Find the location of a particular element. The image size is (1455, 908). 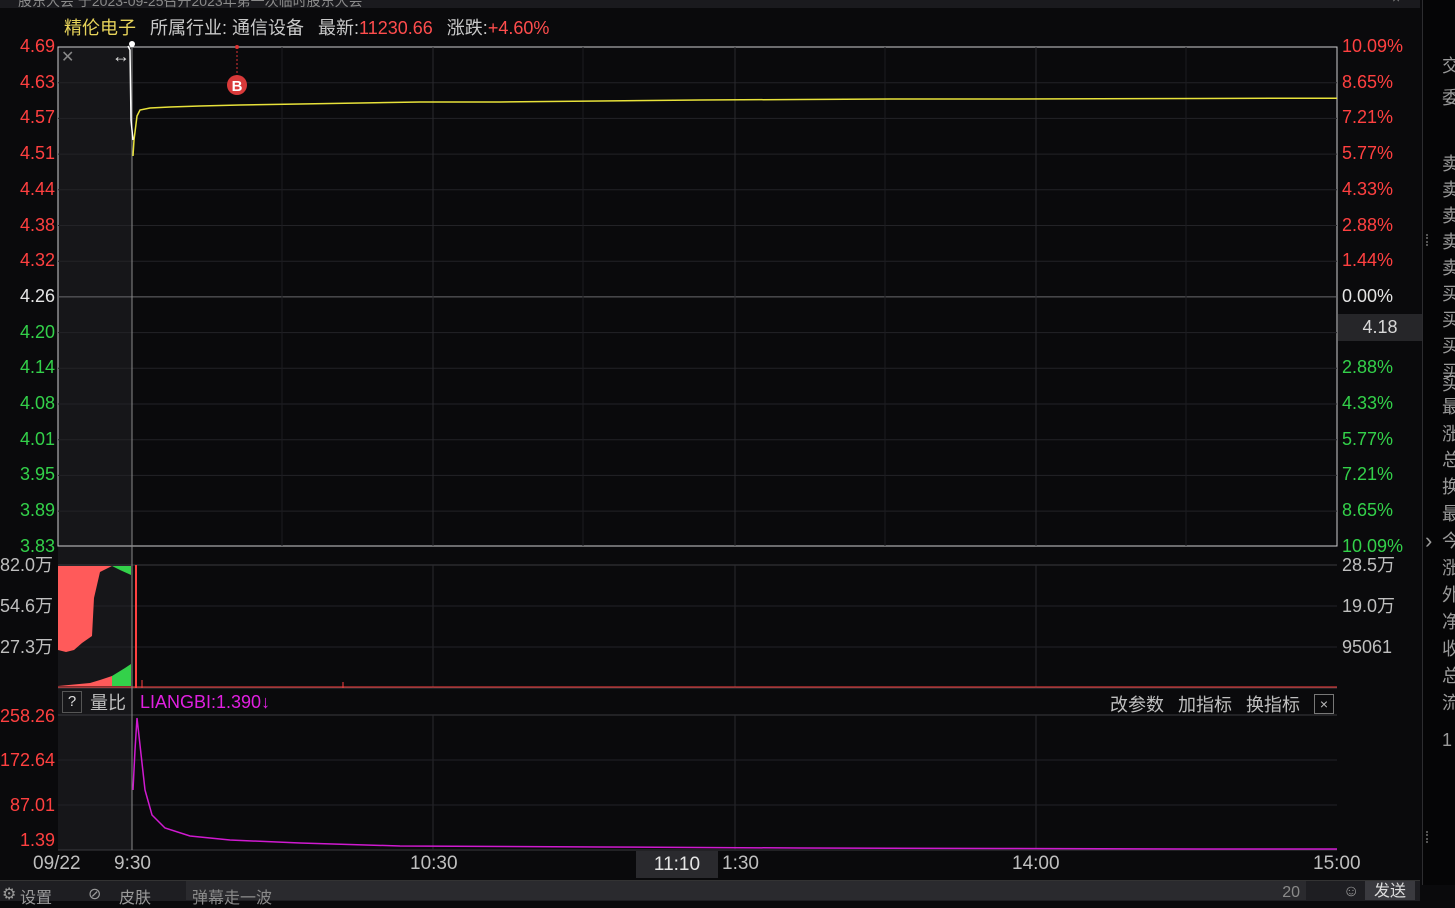

resize-cursor-icon: ↔ is located at coordinates (121, 56).